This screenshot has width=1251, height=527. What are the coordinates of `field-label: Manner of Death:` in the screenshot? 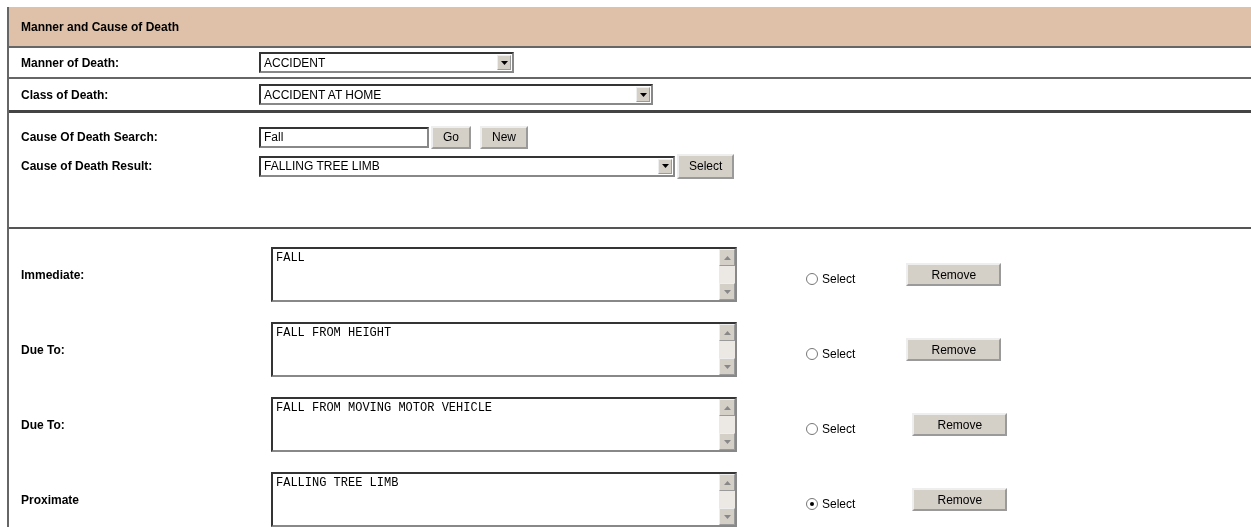 It's located at (70, 63).